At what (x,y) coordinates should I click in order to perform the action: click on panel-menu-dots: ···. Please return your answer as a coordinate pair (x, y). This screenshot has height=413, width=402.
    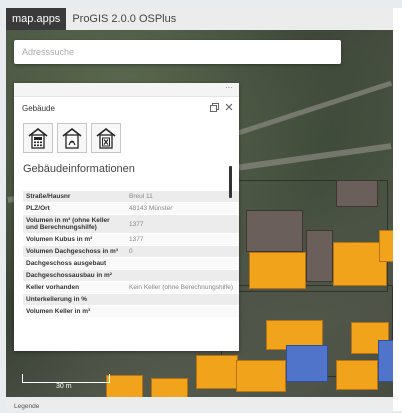
    Looking at the image, I should click on (126, 90).